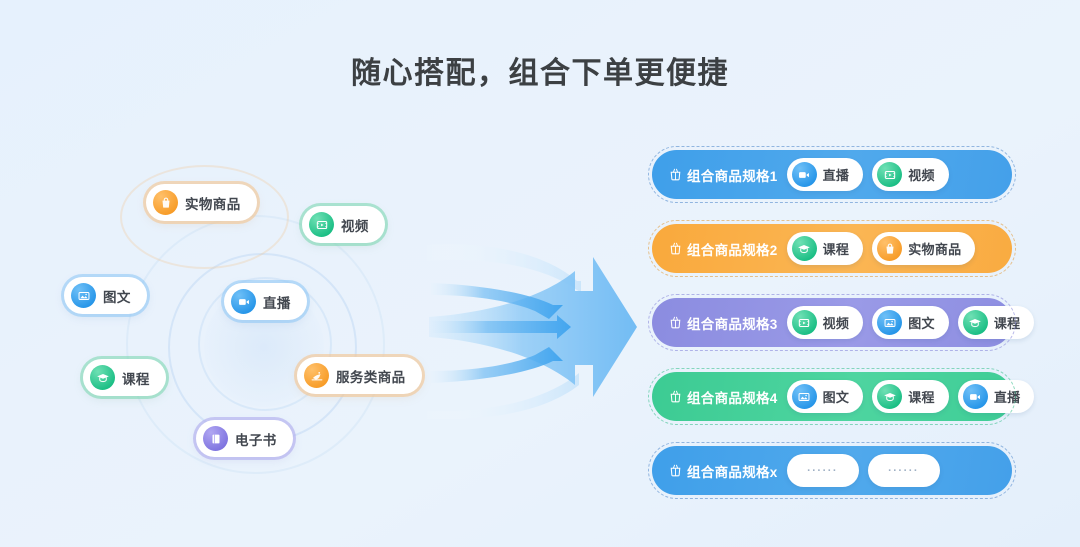 This screenshot has height=547, width=1080. I want to click on combo-row-title: 组合商品规格4, so click(723, 397).